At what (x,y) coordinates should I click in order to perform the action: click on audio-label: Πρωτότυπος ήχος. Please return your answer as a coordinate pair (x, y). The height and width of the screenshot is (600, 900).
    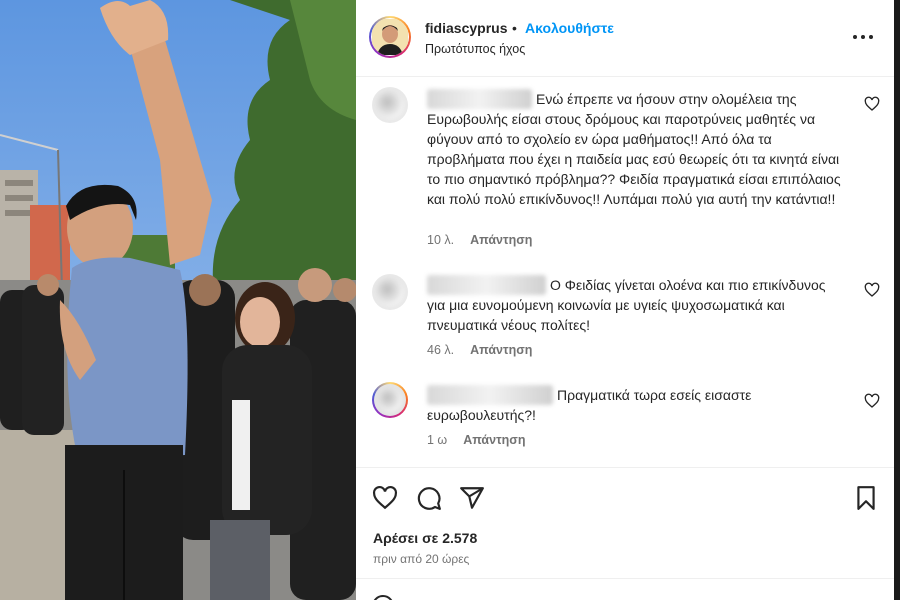
    Looking at the image, I should click on (475, 49).